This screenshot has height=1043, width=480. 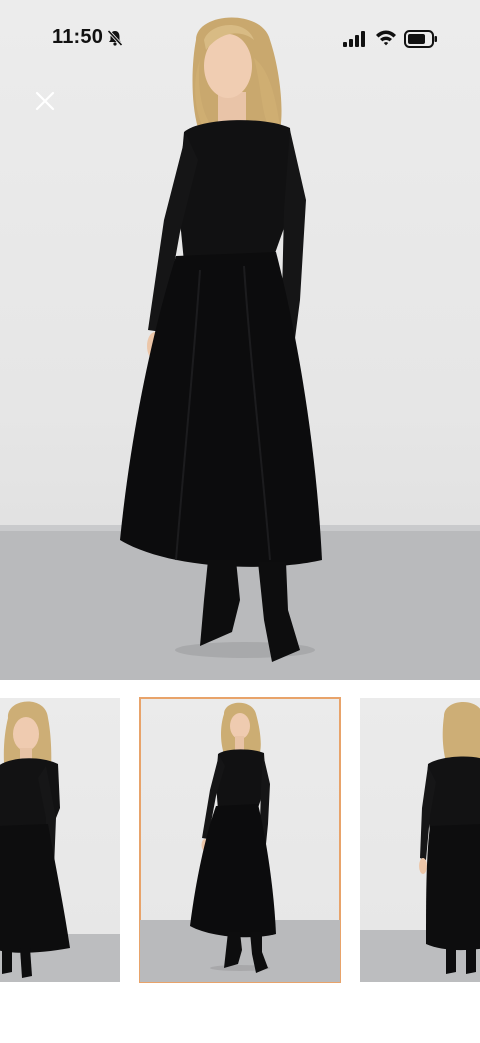 I want to click on thumbnail-2-illustration, so click(x=240, y=842).